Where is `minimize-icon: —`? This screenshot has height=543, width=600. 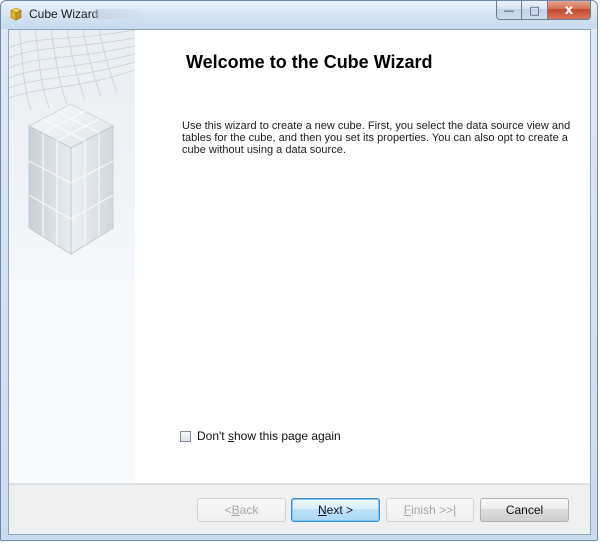
minimize-icon: — is located at coordinates (509, 10).